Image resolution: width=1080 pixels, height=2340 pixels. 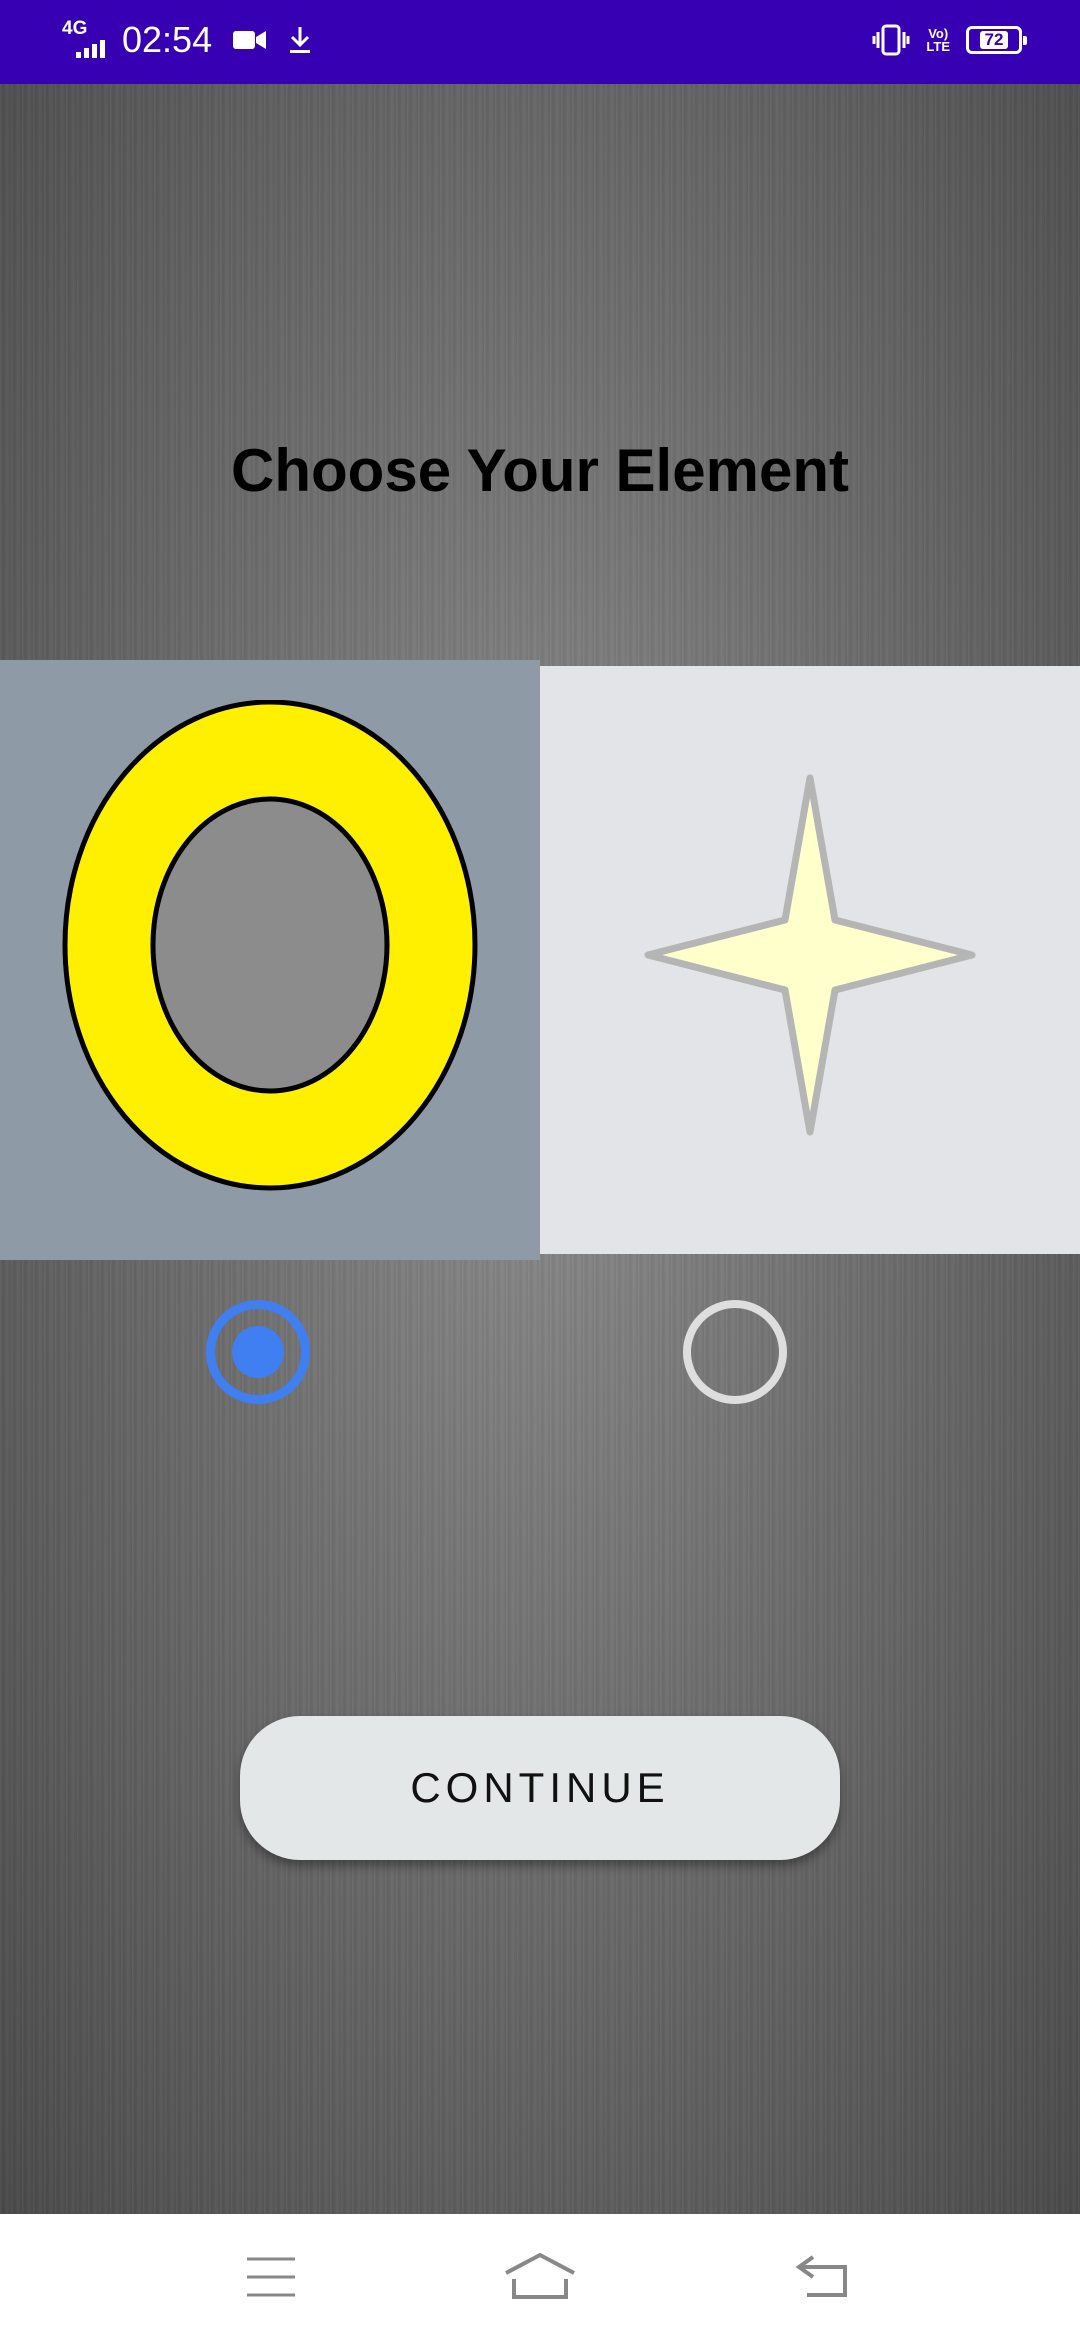 What do you see at coordinates (270, 945) in the screenshot?
I see `yellow-ring-icon` at bounding box center [270, 945].